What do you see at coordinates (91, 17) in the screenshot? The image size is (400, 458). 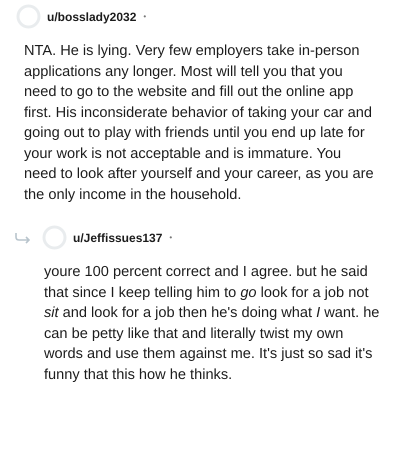 I see `username: u/bosslady2032` at bounding box center [91, 17].